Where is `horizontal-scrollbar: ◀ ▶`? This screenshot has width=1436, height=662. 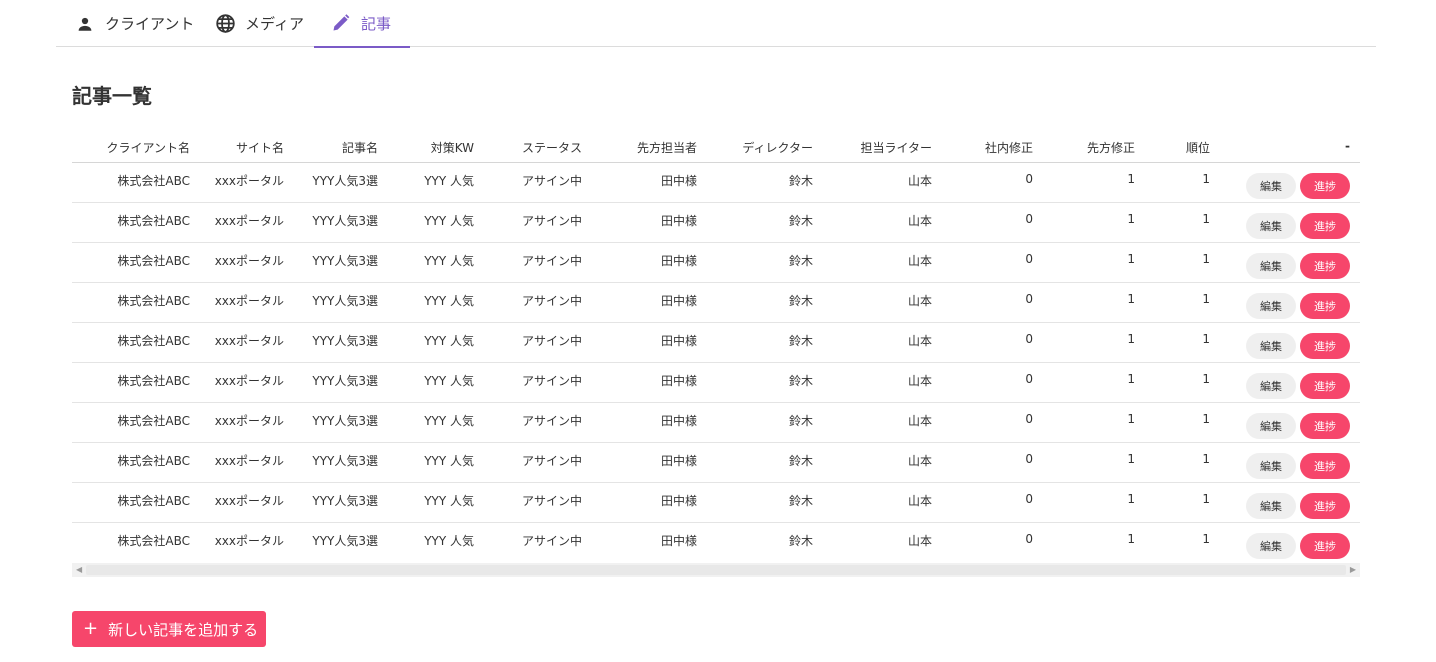 horizontal-scrollbar: ◀ ▶ is located at coordinates (716, 570).